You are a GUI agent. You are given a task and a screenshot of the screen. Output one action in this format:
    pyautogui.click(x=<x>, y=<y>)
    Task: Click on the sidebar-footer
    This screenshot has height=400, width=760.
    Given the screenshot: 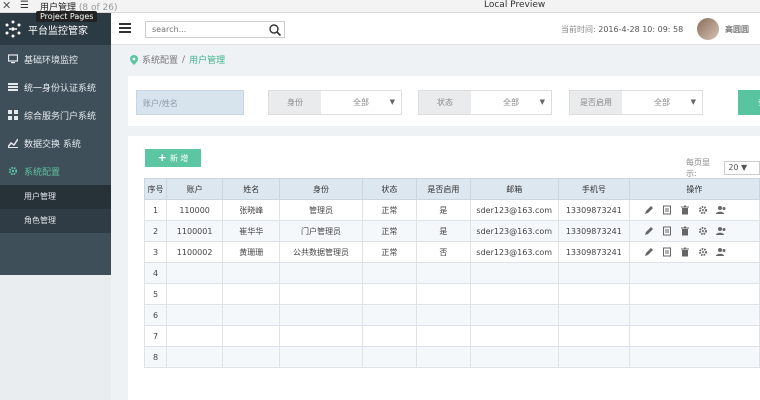 What is the action you would take?
    pyautogui.click(x=55, y=337)
    